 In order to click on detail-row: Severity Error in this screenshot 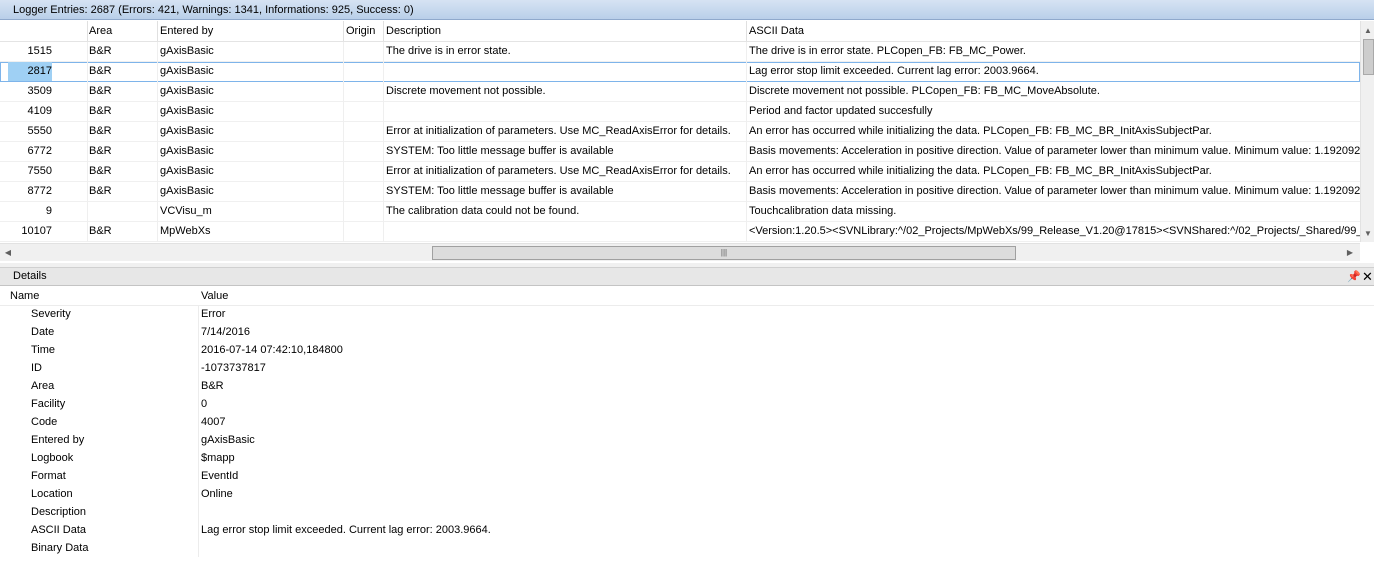, I will do `click(687, 314)`.